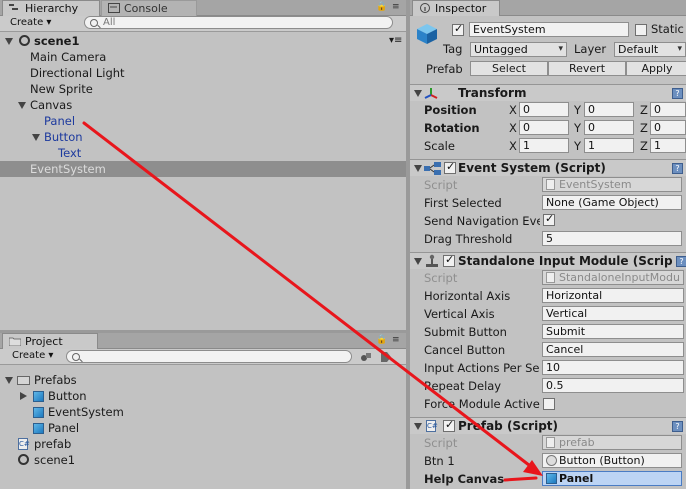 The image size is (686, 489). What do you see at coordinates (587, 68) in the screenshot?
I see `prefab-revert-button: Revert` at bounding box center [587, 68].